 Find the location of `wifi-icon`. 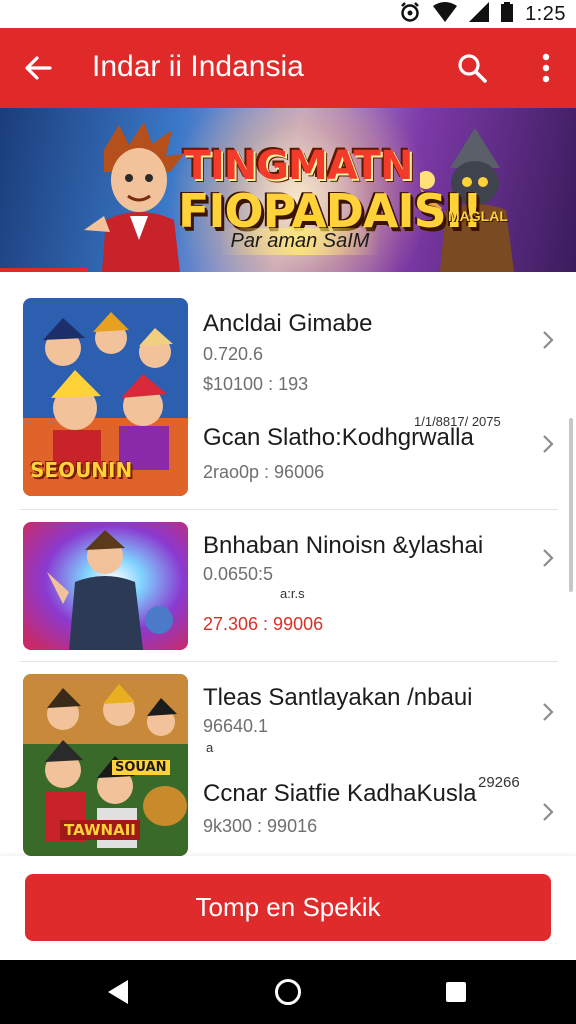

wifi-icon is located at coordinates (445, 14).